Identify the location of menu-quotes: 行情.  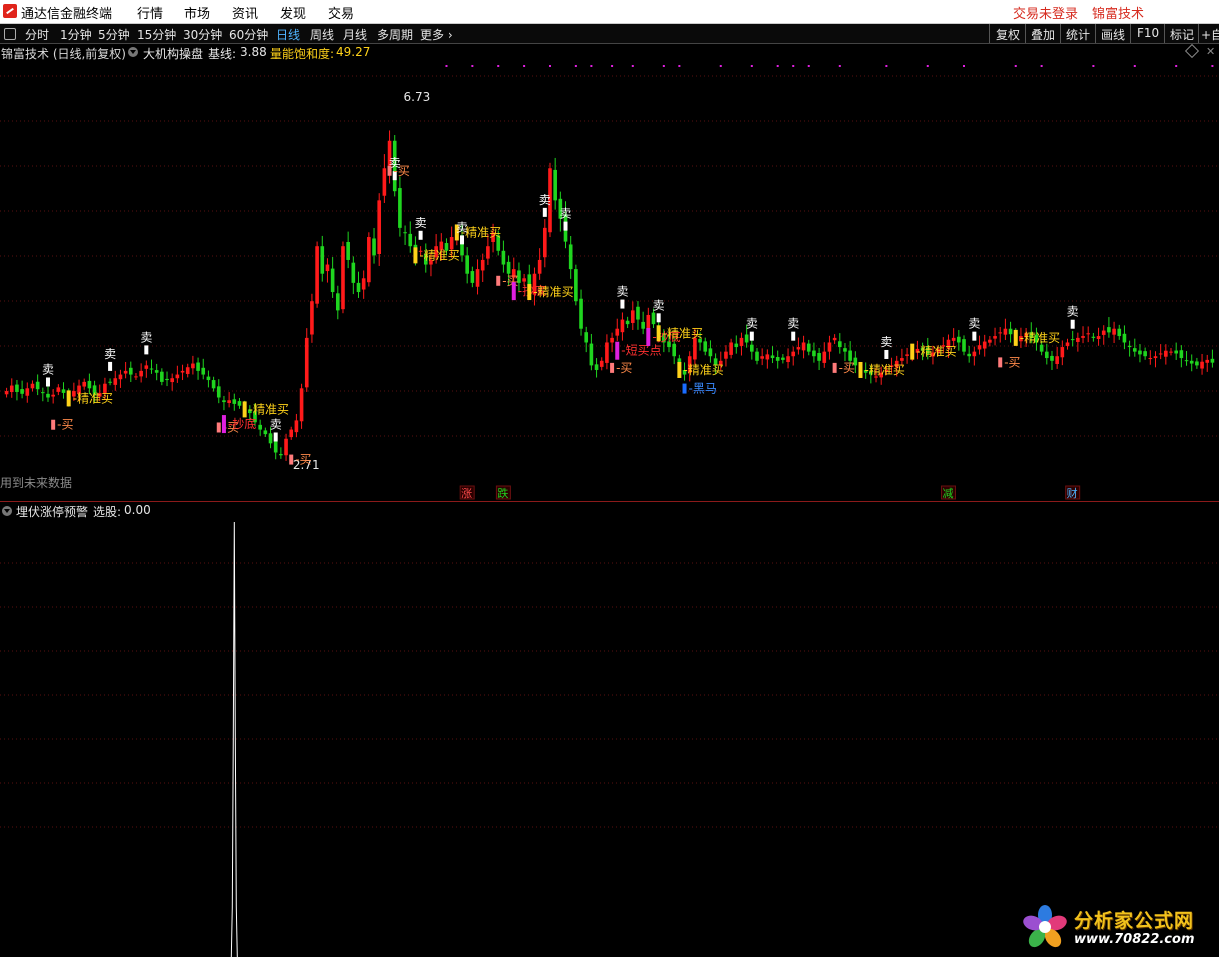
(150, 12).